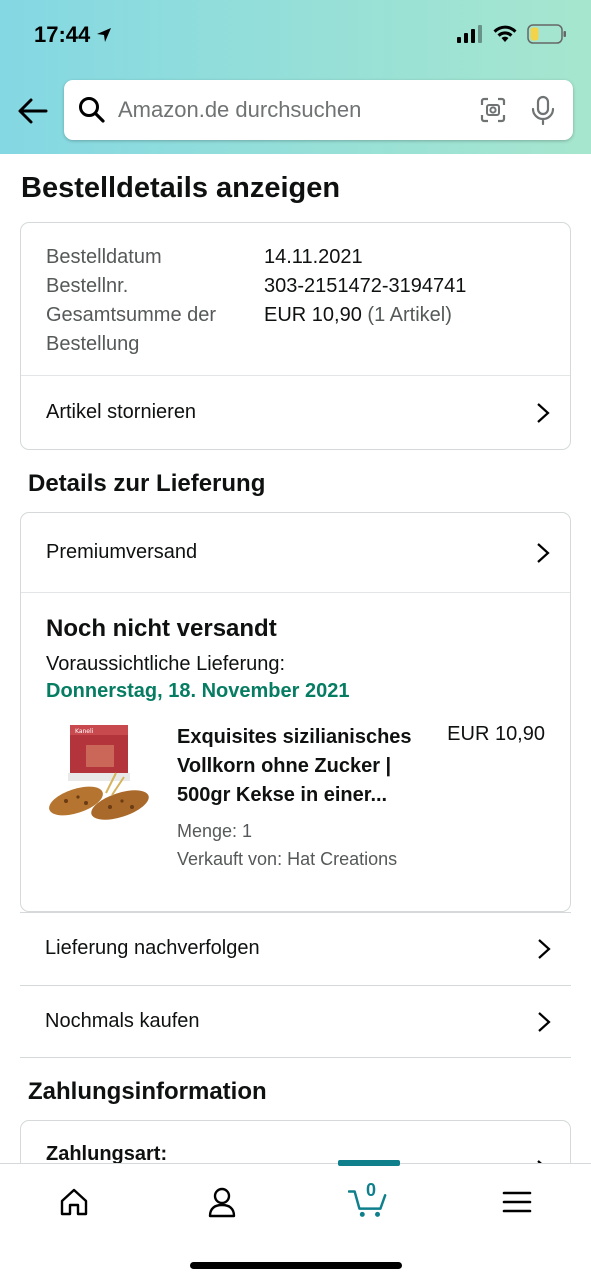  I want to click on search-bar: Amazon.de durchsuchen, so click(318, 110).